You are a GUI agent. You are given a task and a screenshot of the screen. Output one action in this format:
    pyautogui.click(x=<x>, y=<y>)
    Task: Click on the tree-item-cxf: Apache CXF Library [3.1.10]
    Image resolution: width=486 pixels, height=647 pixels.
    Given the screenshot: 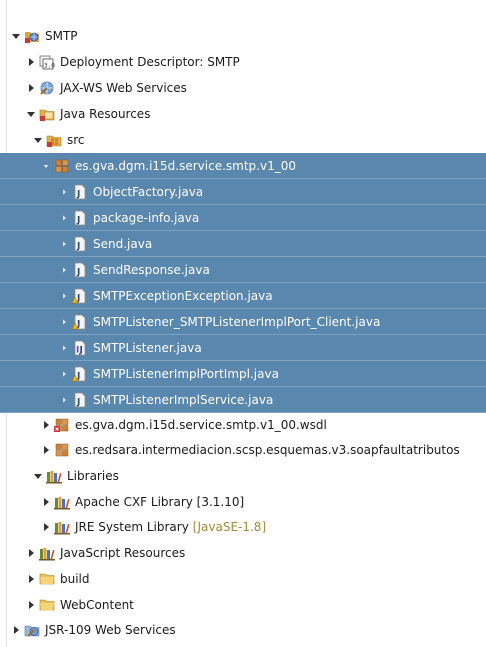 What is the action you would take?
    pyautogui.click(x=243, y=502)
    